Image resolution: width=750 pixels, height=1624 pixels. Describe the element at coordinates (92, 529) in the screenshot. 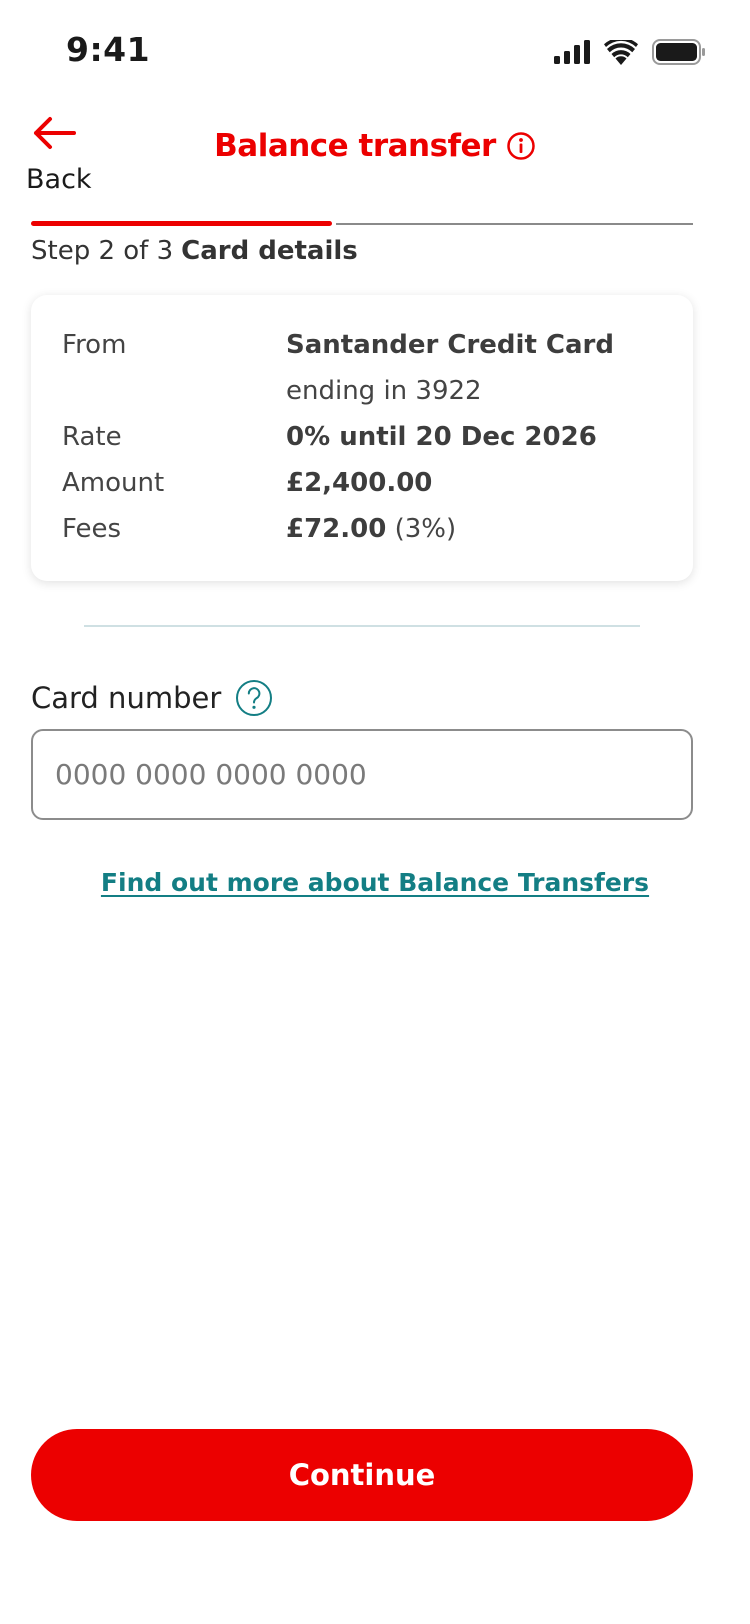

I see `fees-label: Fees` at that location.